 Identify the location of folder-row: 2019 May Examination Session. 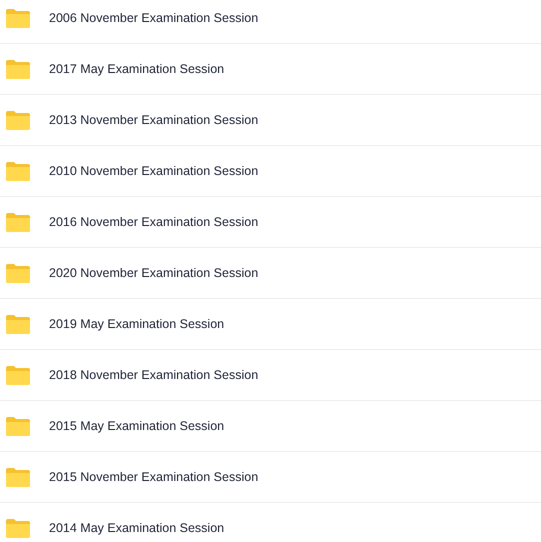
(270, 324).